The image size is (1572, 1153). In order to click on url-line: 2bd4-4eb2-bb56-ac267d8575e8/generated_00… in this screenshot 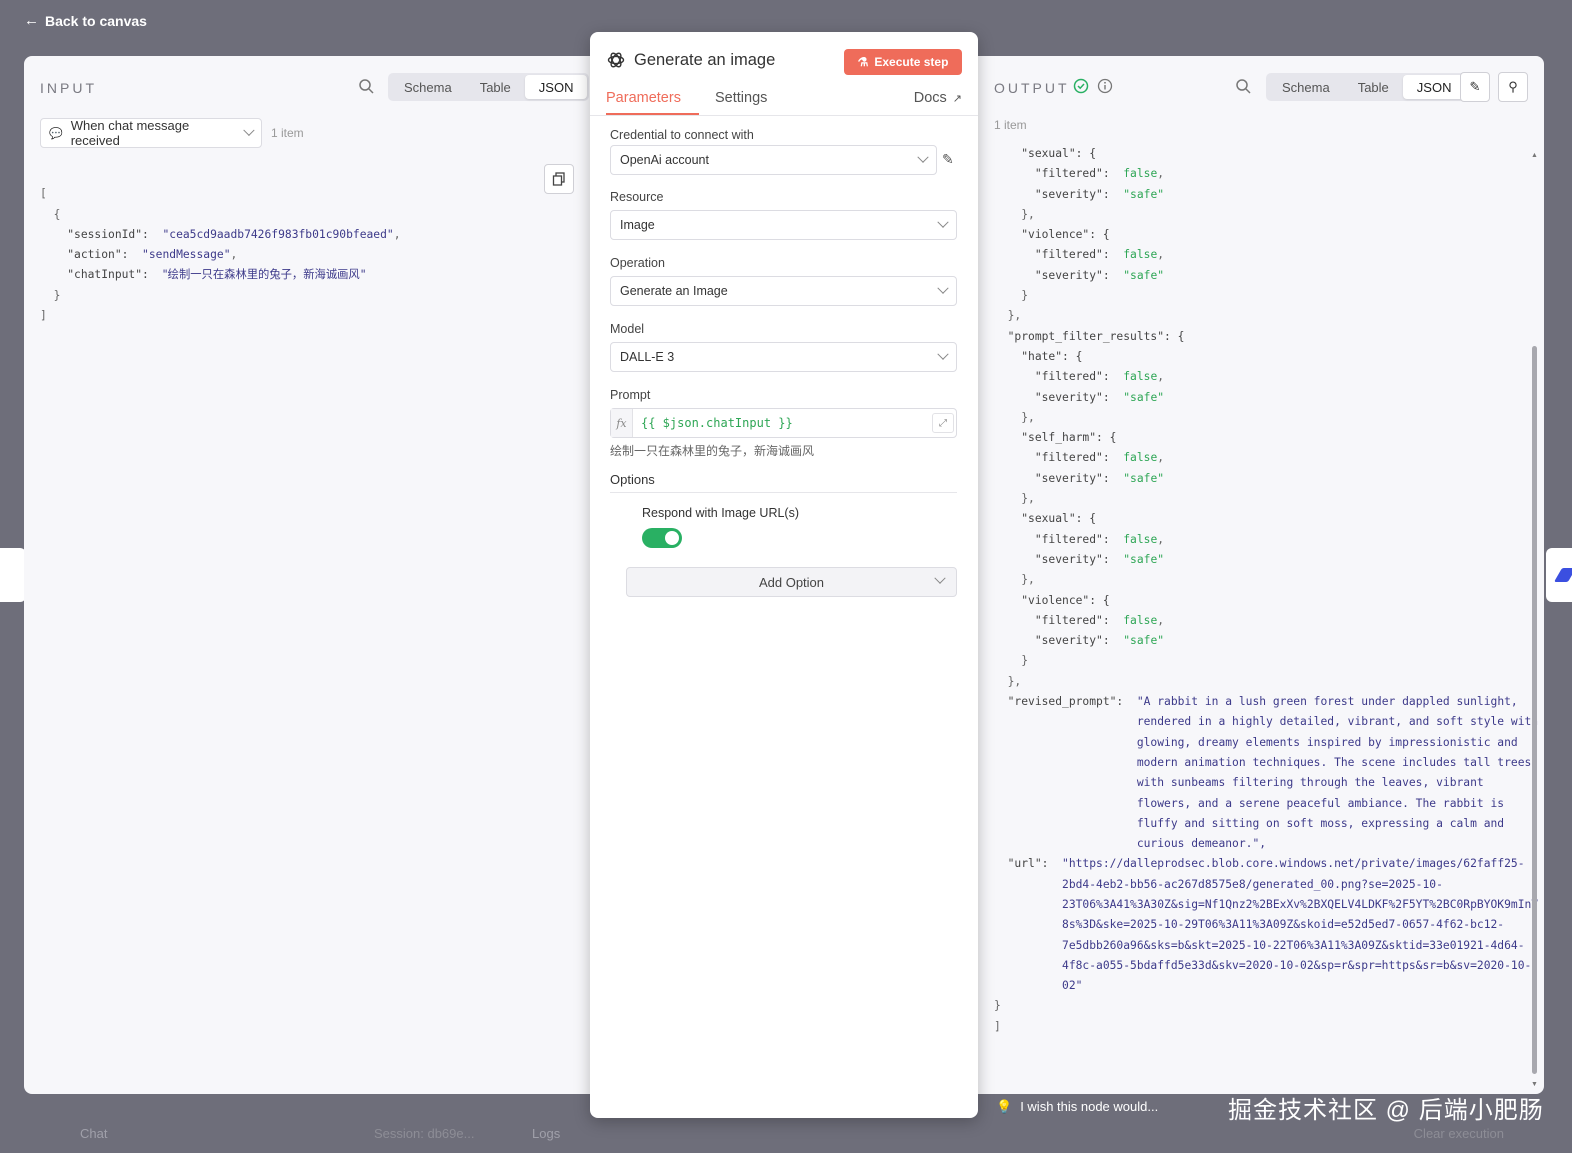, I will do `click(1252, 884)`.